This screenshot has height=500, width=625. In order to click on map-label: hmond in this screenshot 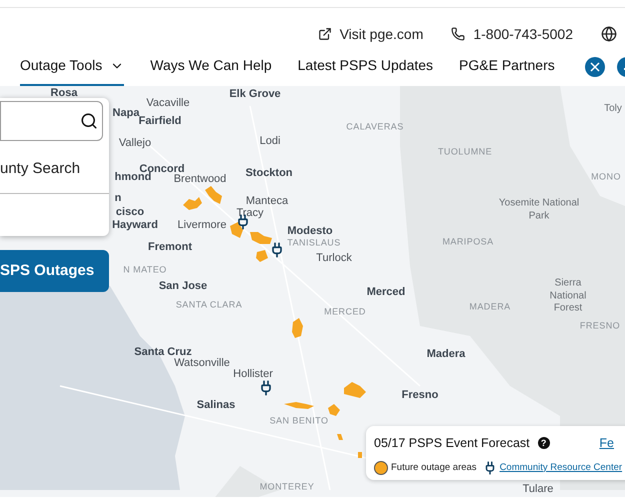, I will do `click(133, 177)`.